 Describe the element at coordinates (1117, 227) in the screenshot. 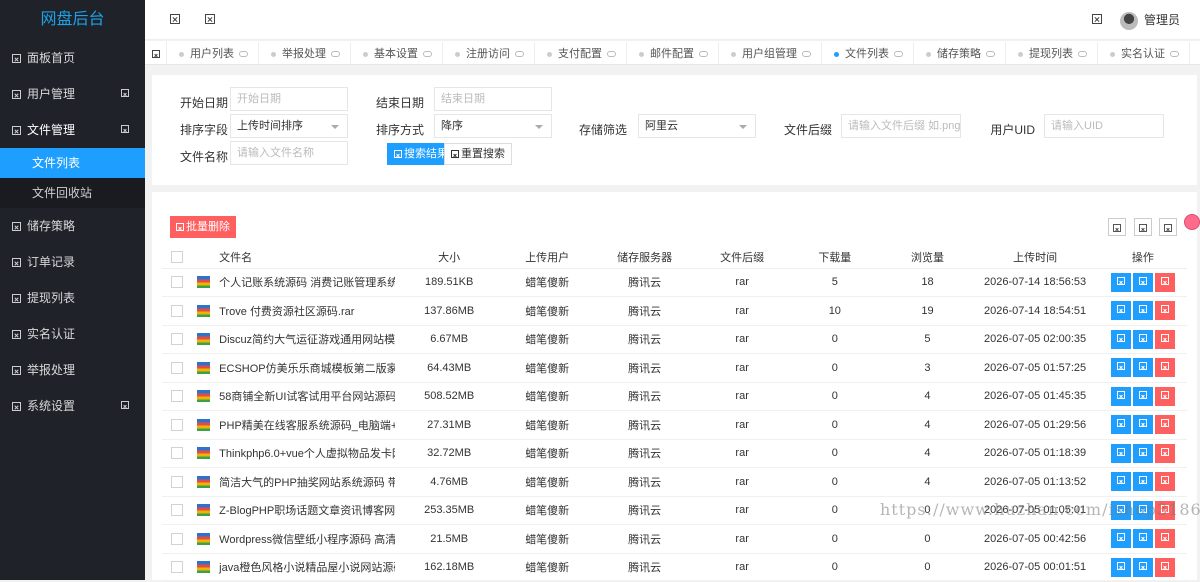

I see `columns-icon` at that location.